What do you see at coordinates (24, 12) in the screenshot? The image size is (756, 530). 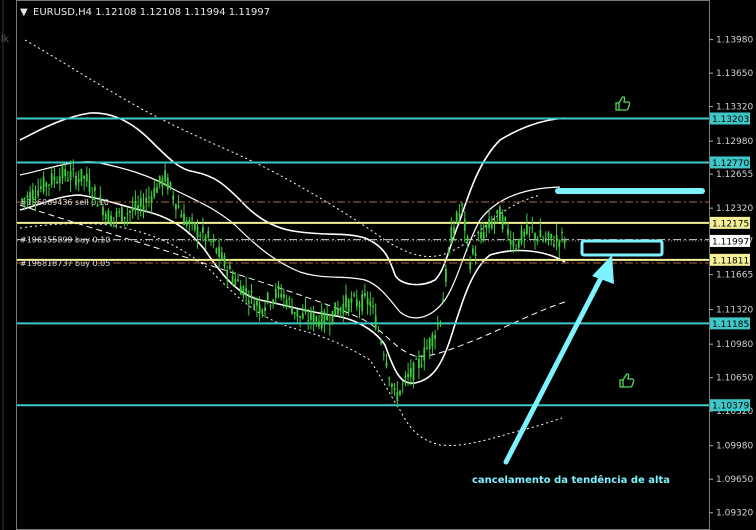 I see `chart-menu-icon: ▼` at bounding box center [24, 12].